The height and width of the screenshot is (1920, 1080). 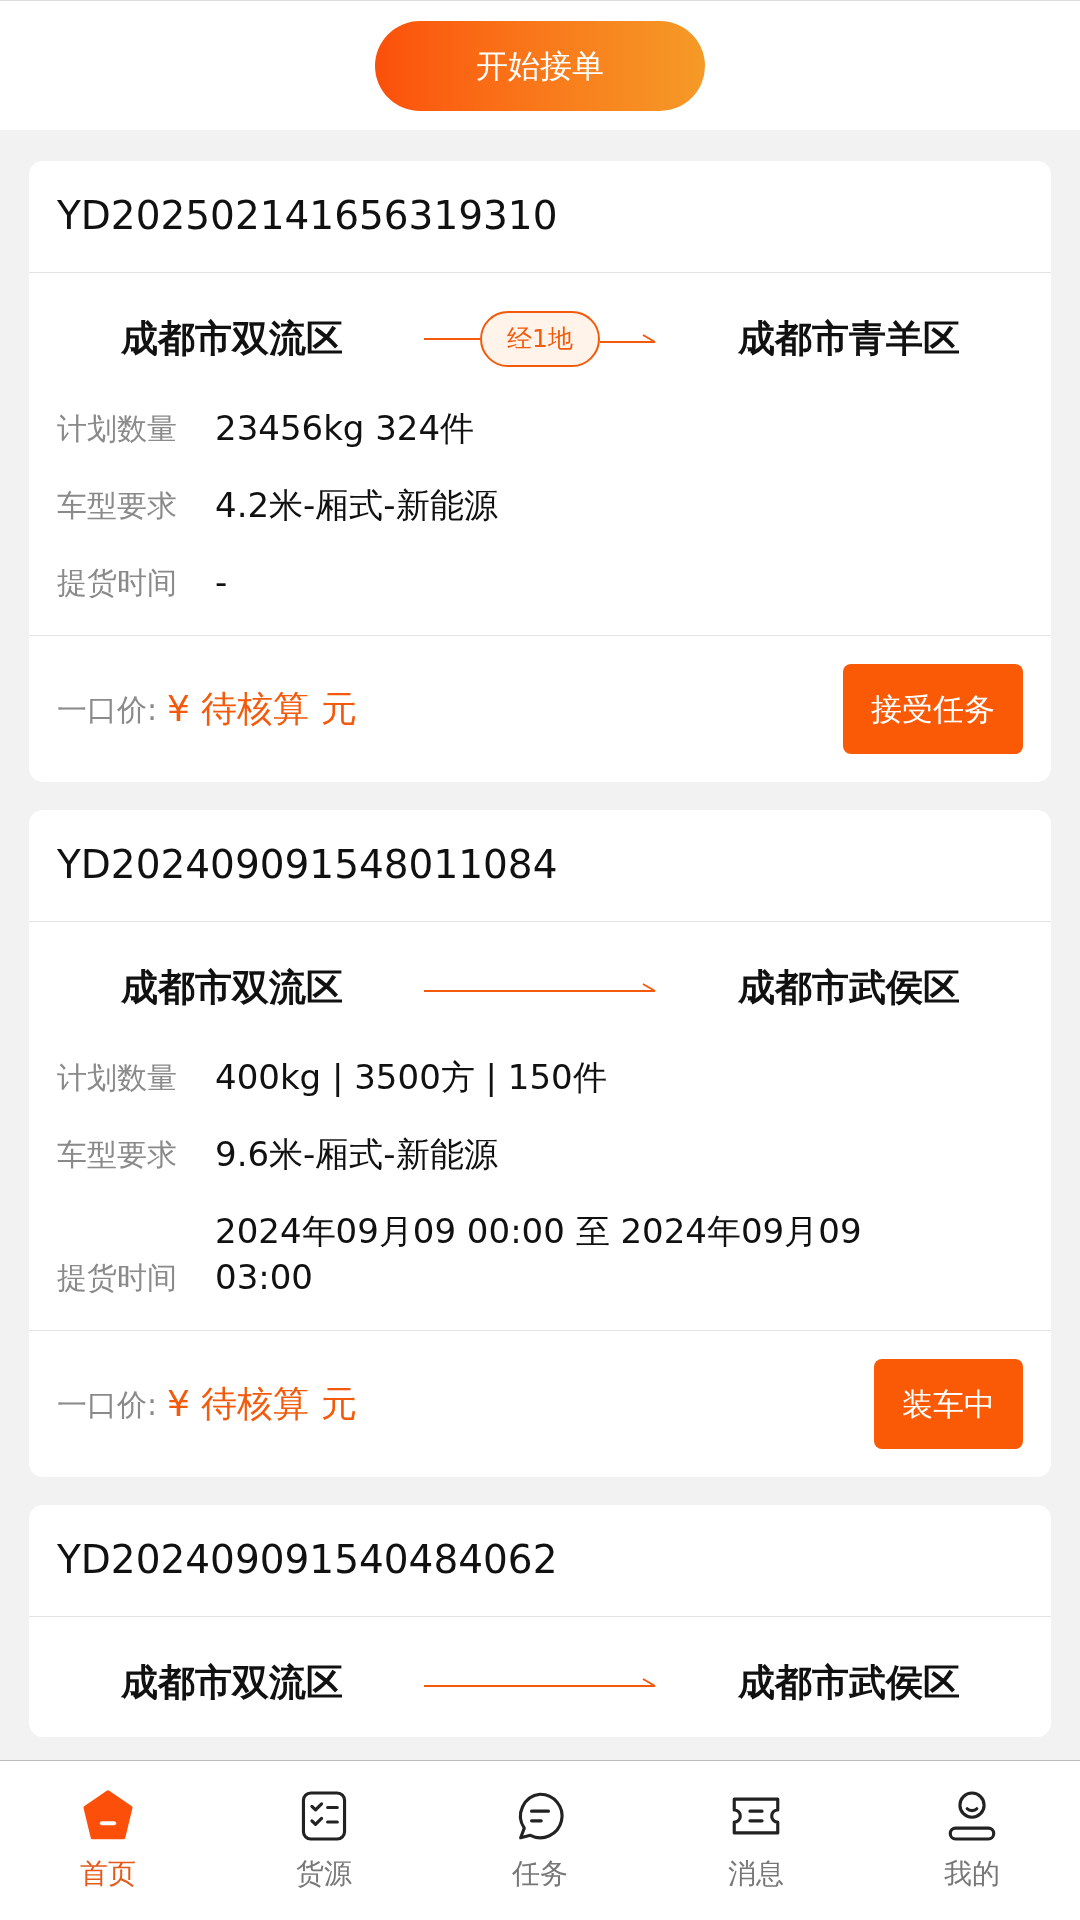 I want to click on tab-item: 我的, so click(x=972, y=1840).